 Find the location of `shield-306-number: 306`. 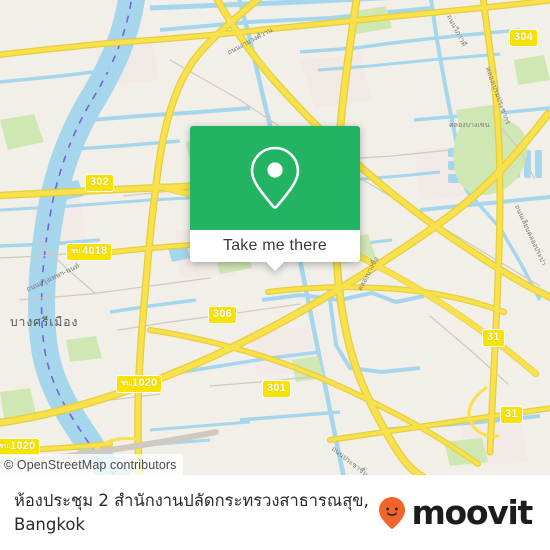

shield-306-number: 306 is located at coordinates (222, 314).